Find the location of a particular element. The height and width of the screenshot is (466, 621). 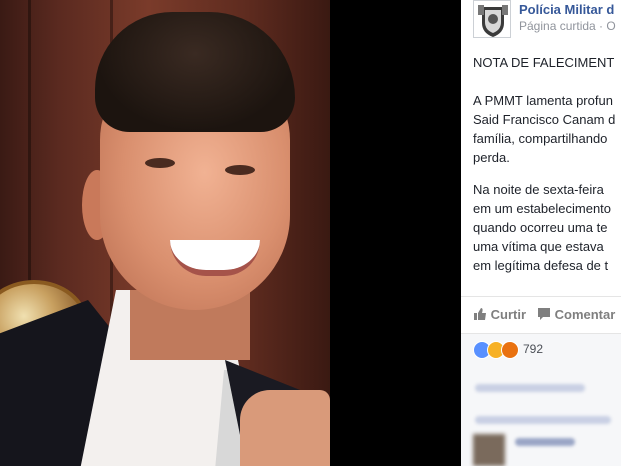

comment-button: Comentar is located at coordinates (576, 314).